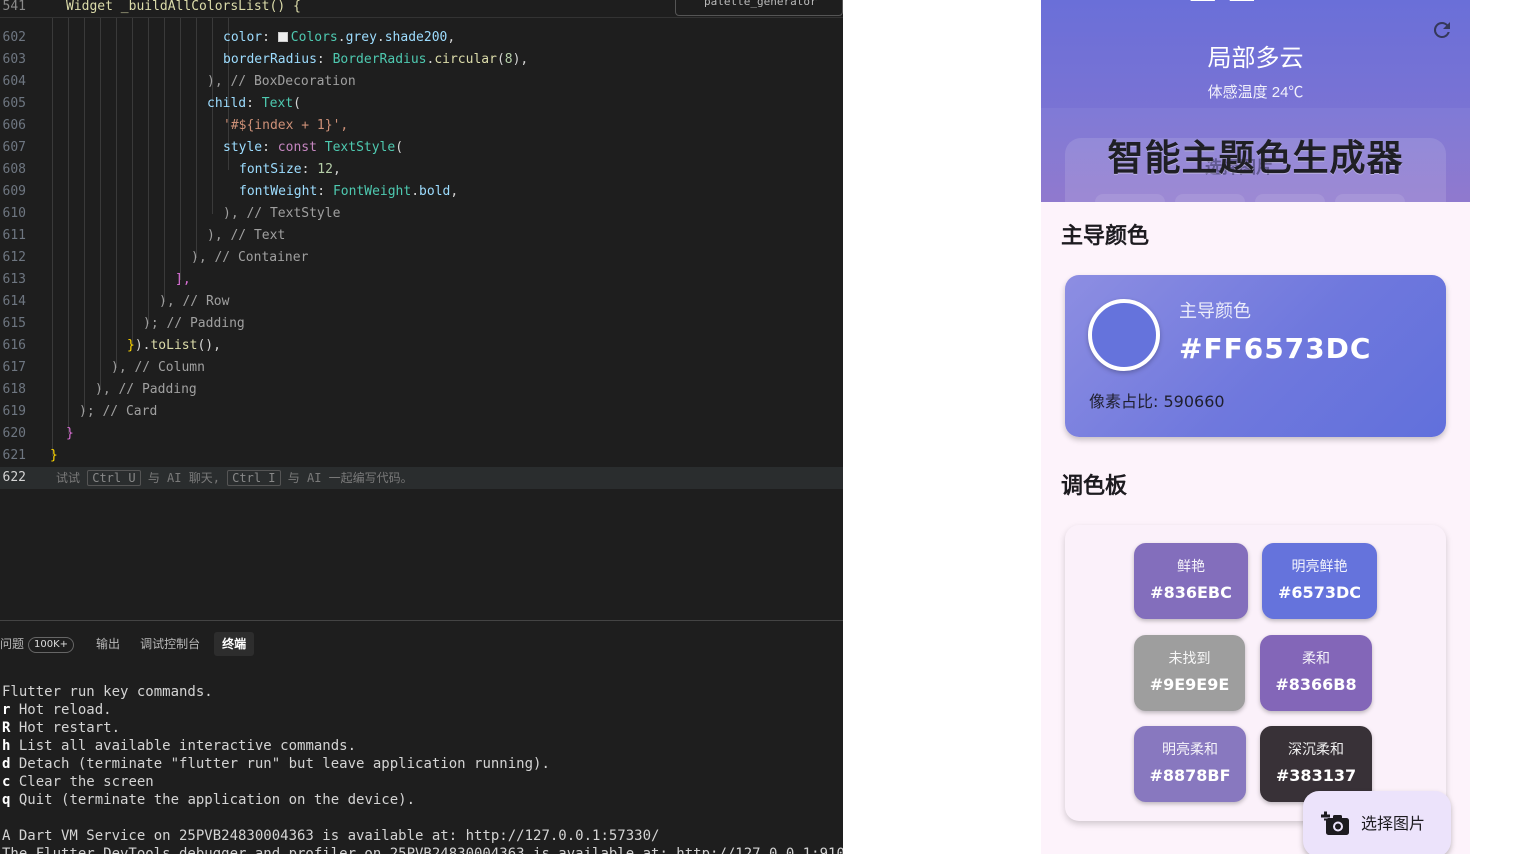 The image size is (1518, 854). I want to click on pixel-ratio-text: 像素占比: 590660, so click(1157, 401).